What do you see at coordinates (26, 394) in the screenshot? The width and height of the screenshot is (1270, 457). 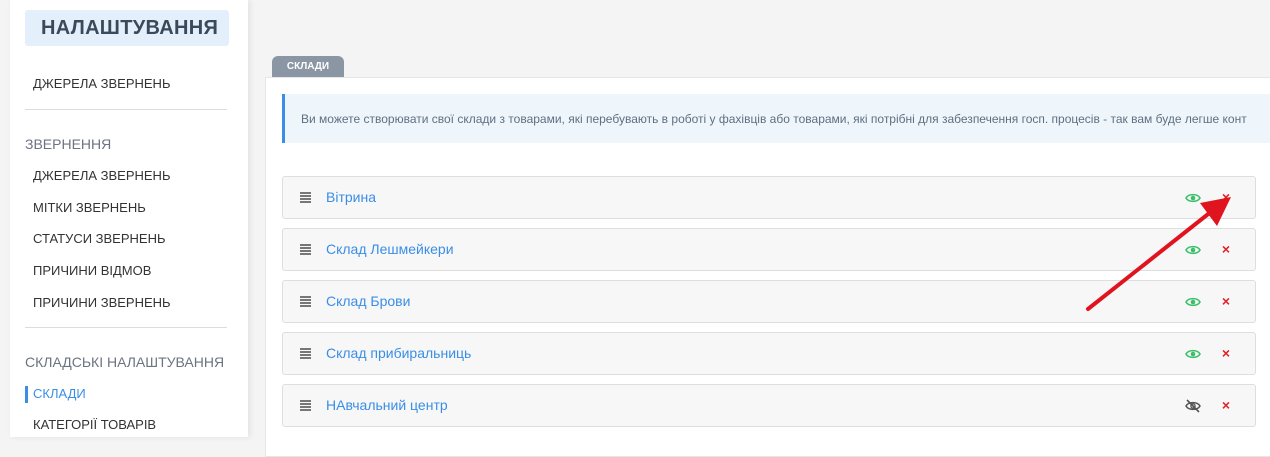 I see `active-indicator` at bounding box center [26, 394].